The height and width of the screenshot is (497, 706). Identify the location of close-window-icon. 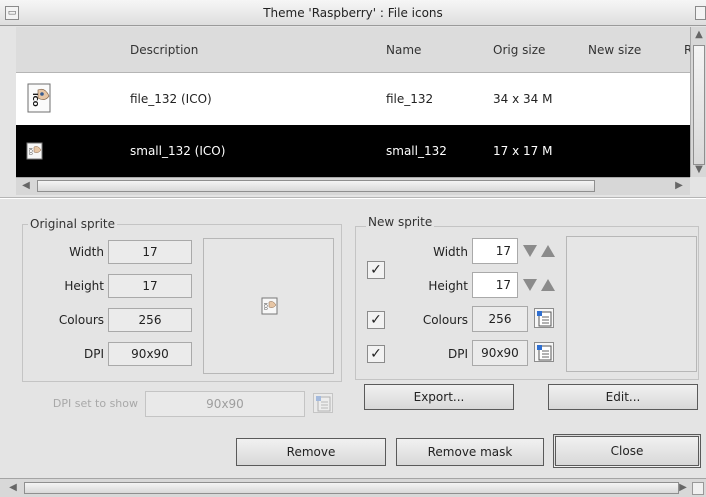
(700, 13).